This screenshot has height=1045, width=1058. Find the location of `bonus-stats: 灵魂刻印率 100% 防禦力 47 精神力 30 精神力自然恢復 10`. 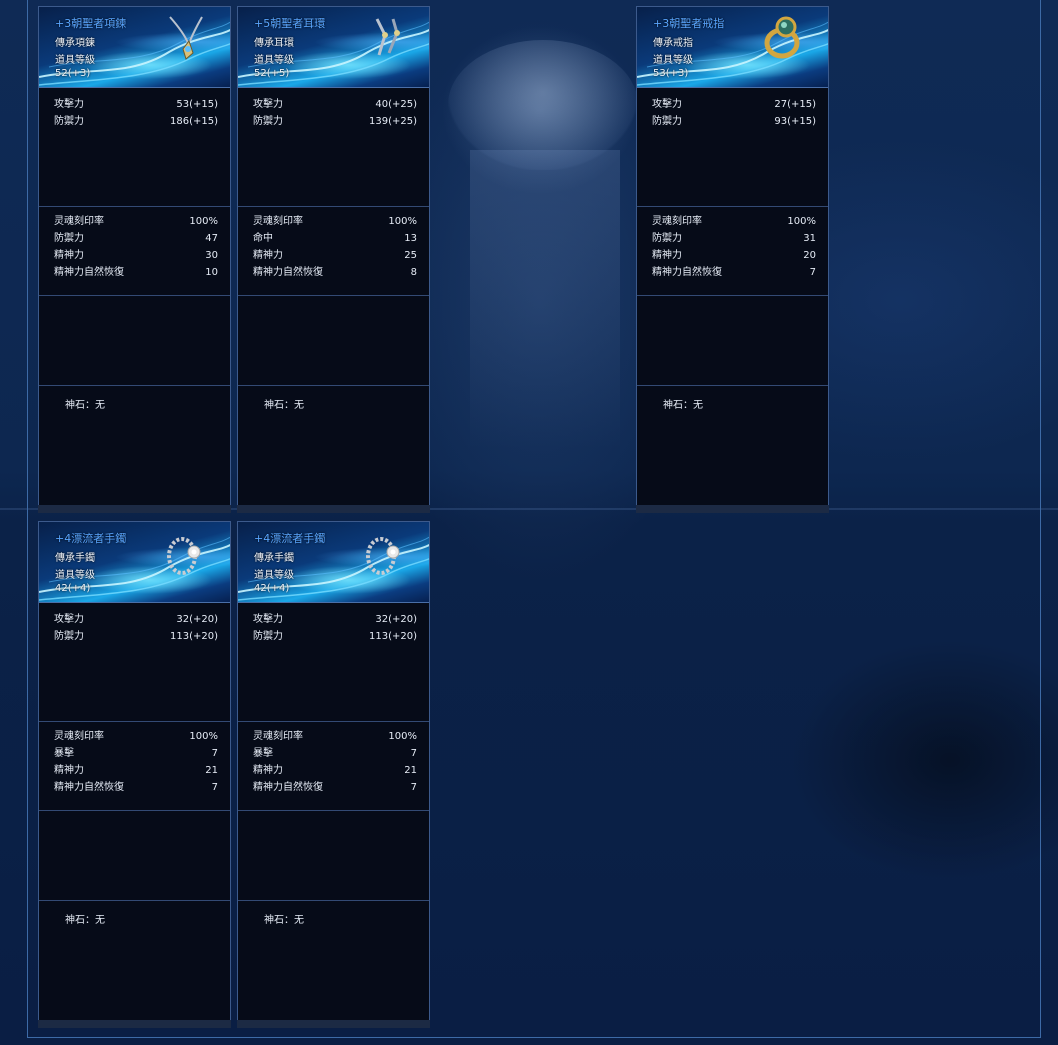

bonus-stats: 灵魂刻印率 100% 防禦力 47 精神力 30 精神力自然恢復 10 is located at coordinates (134, 251).